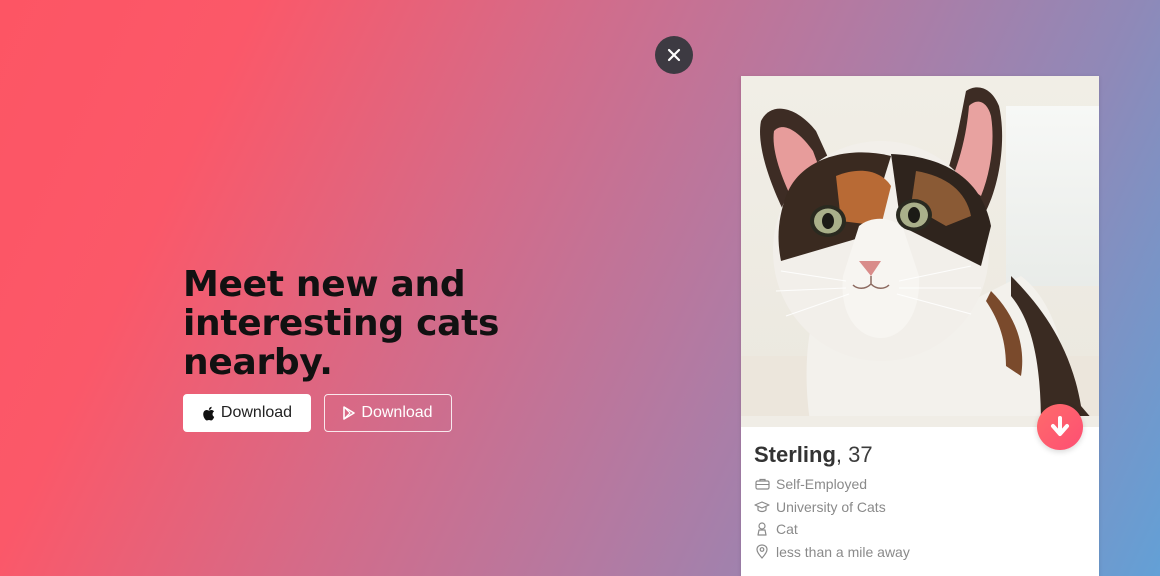 The image size is (1160, 576). What do you see at coordinates (919, 455) in the screenshot?
I see `profile-name-age: Sterling, 37` at bounding box center [919, 455].